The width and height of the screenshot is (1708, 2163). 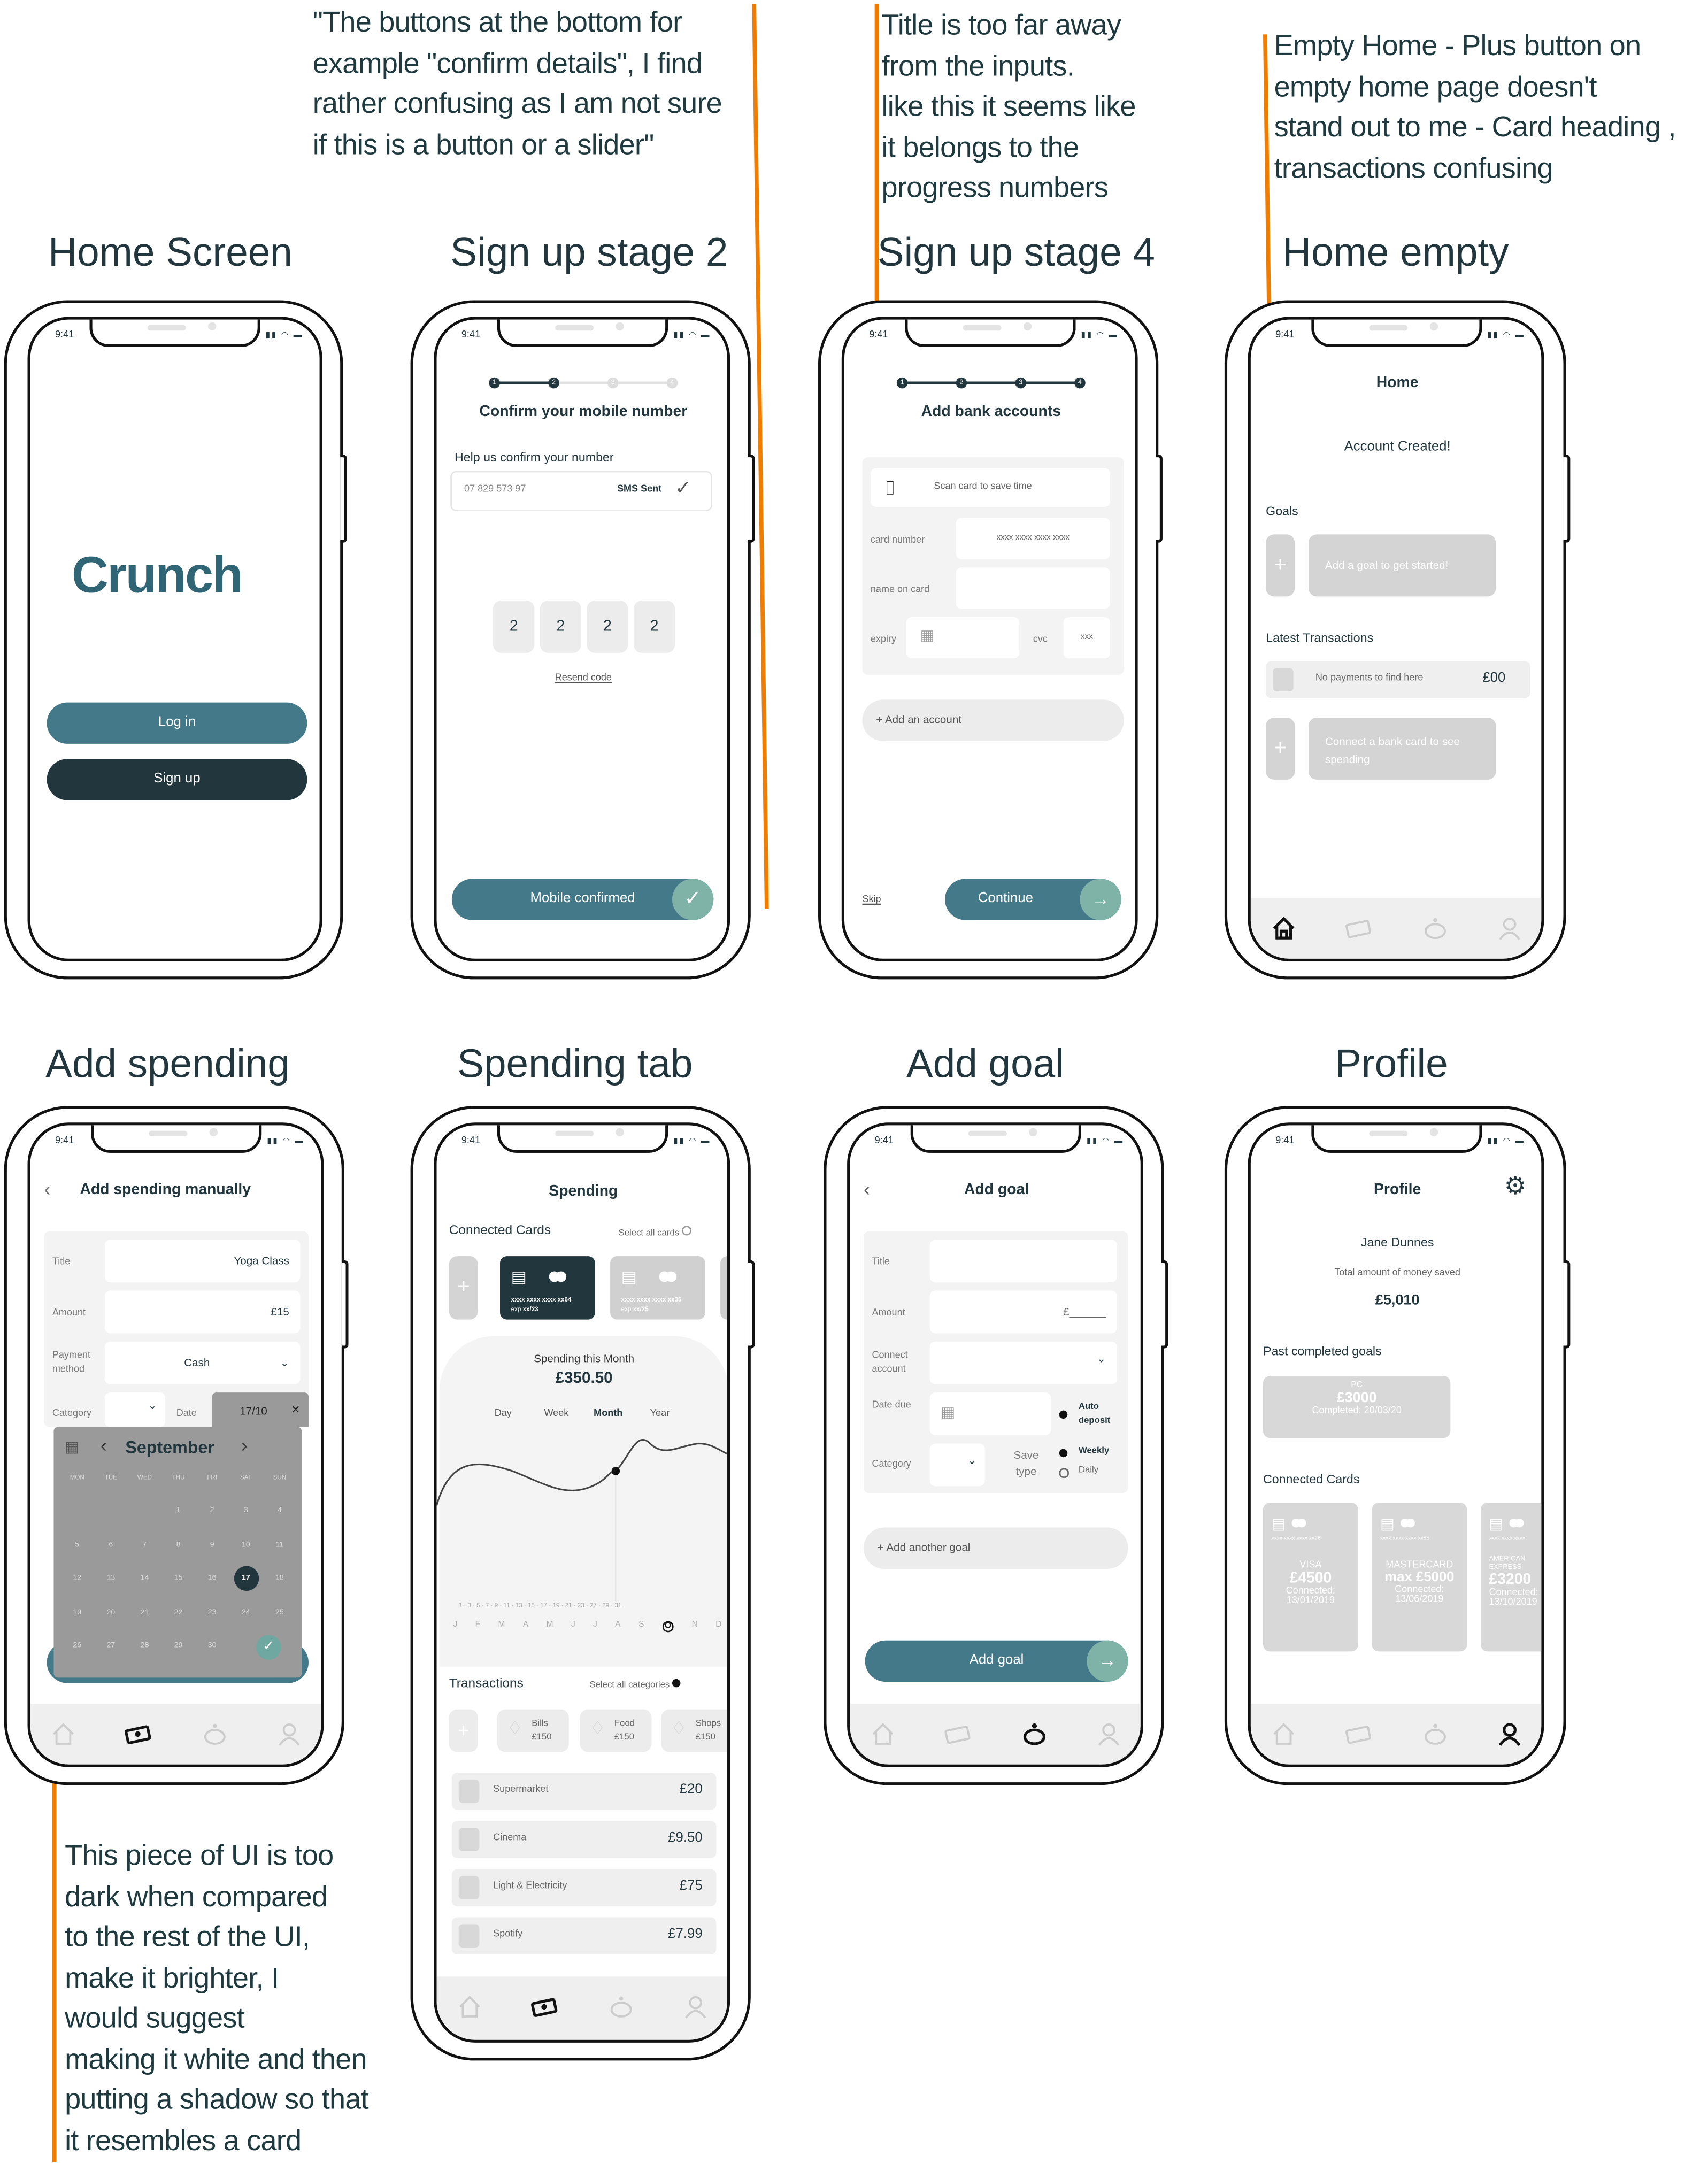 I want to click on calendar-day: 11, so click(x=280, y=1545).